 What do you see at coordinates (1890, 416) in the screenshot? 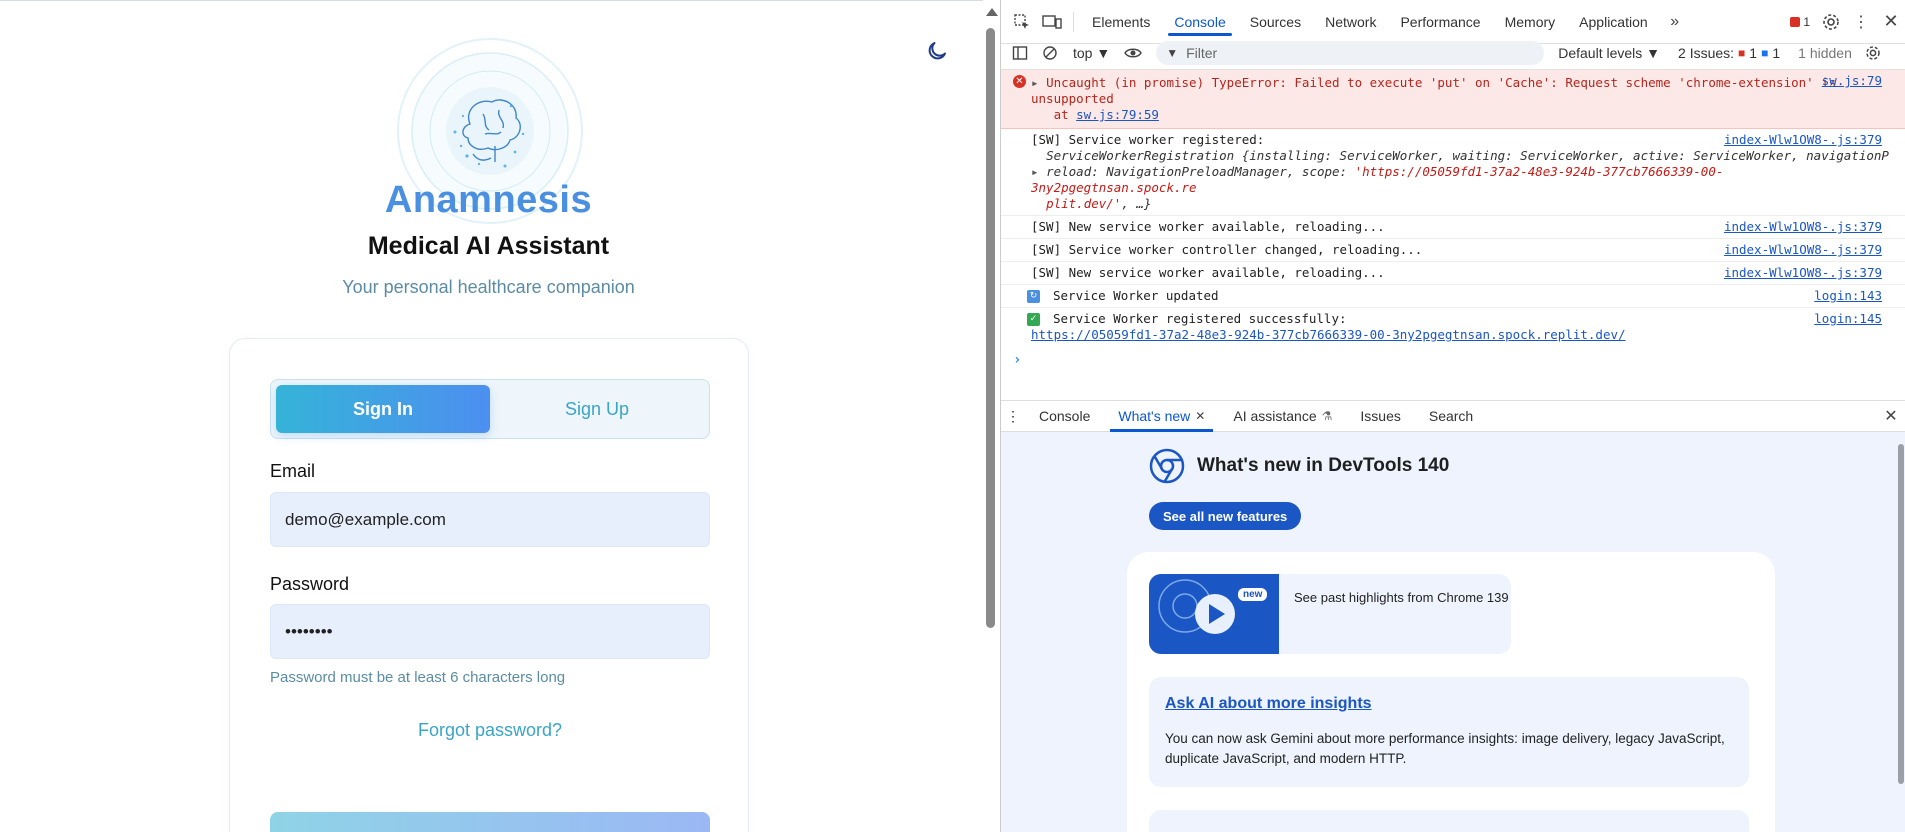
I see `close-drawer-icon: ✕` at bounding box center [1890, 416].